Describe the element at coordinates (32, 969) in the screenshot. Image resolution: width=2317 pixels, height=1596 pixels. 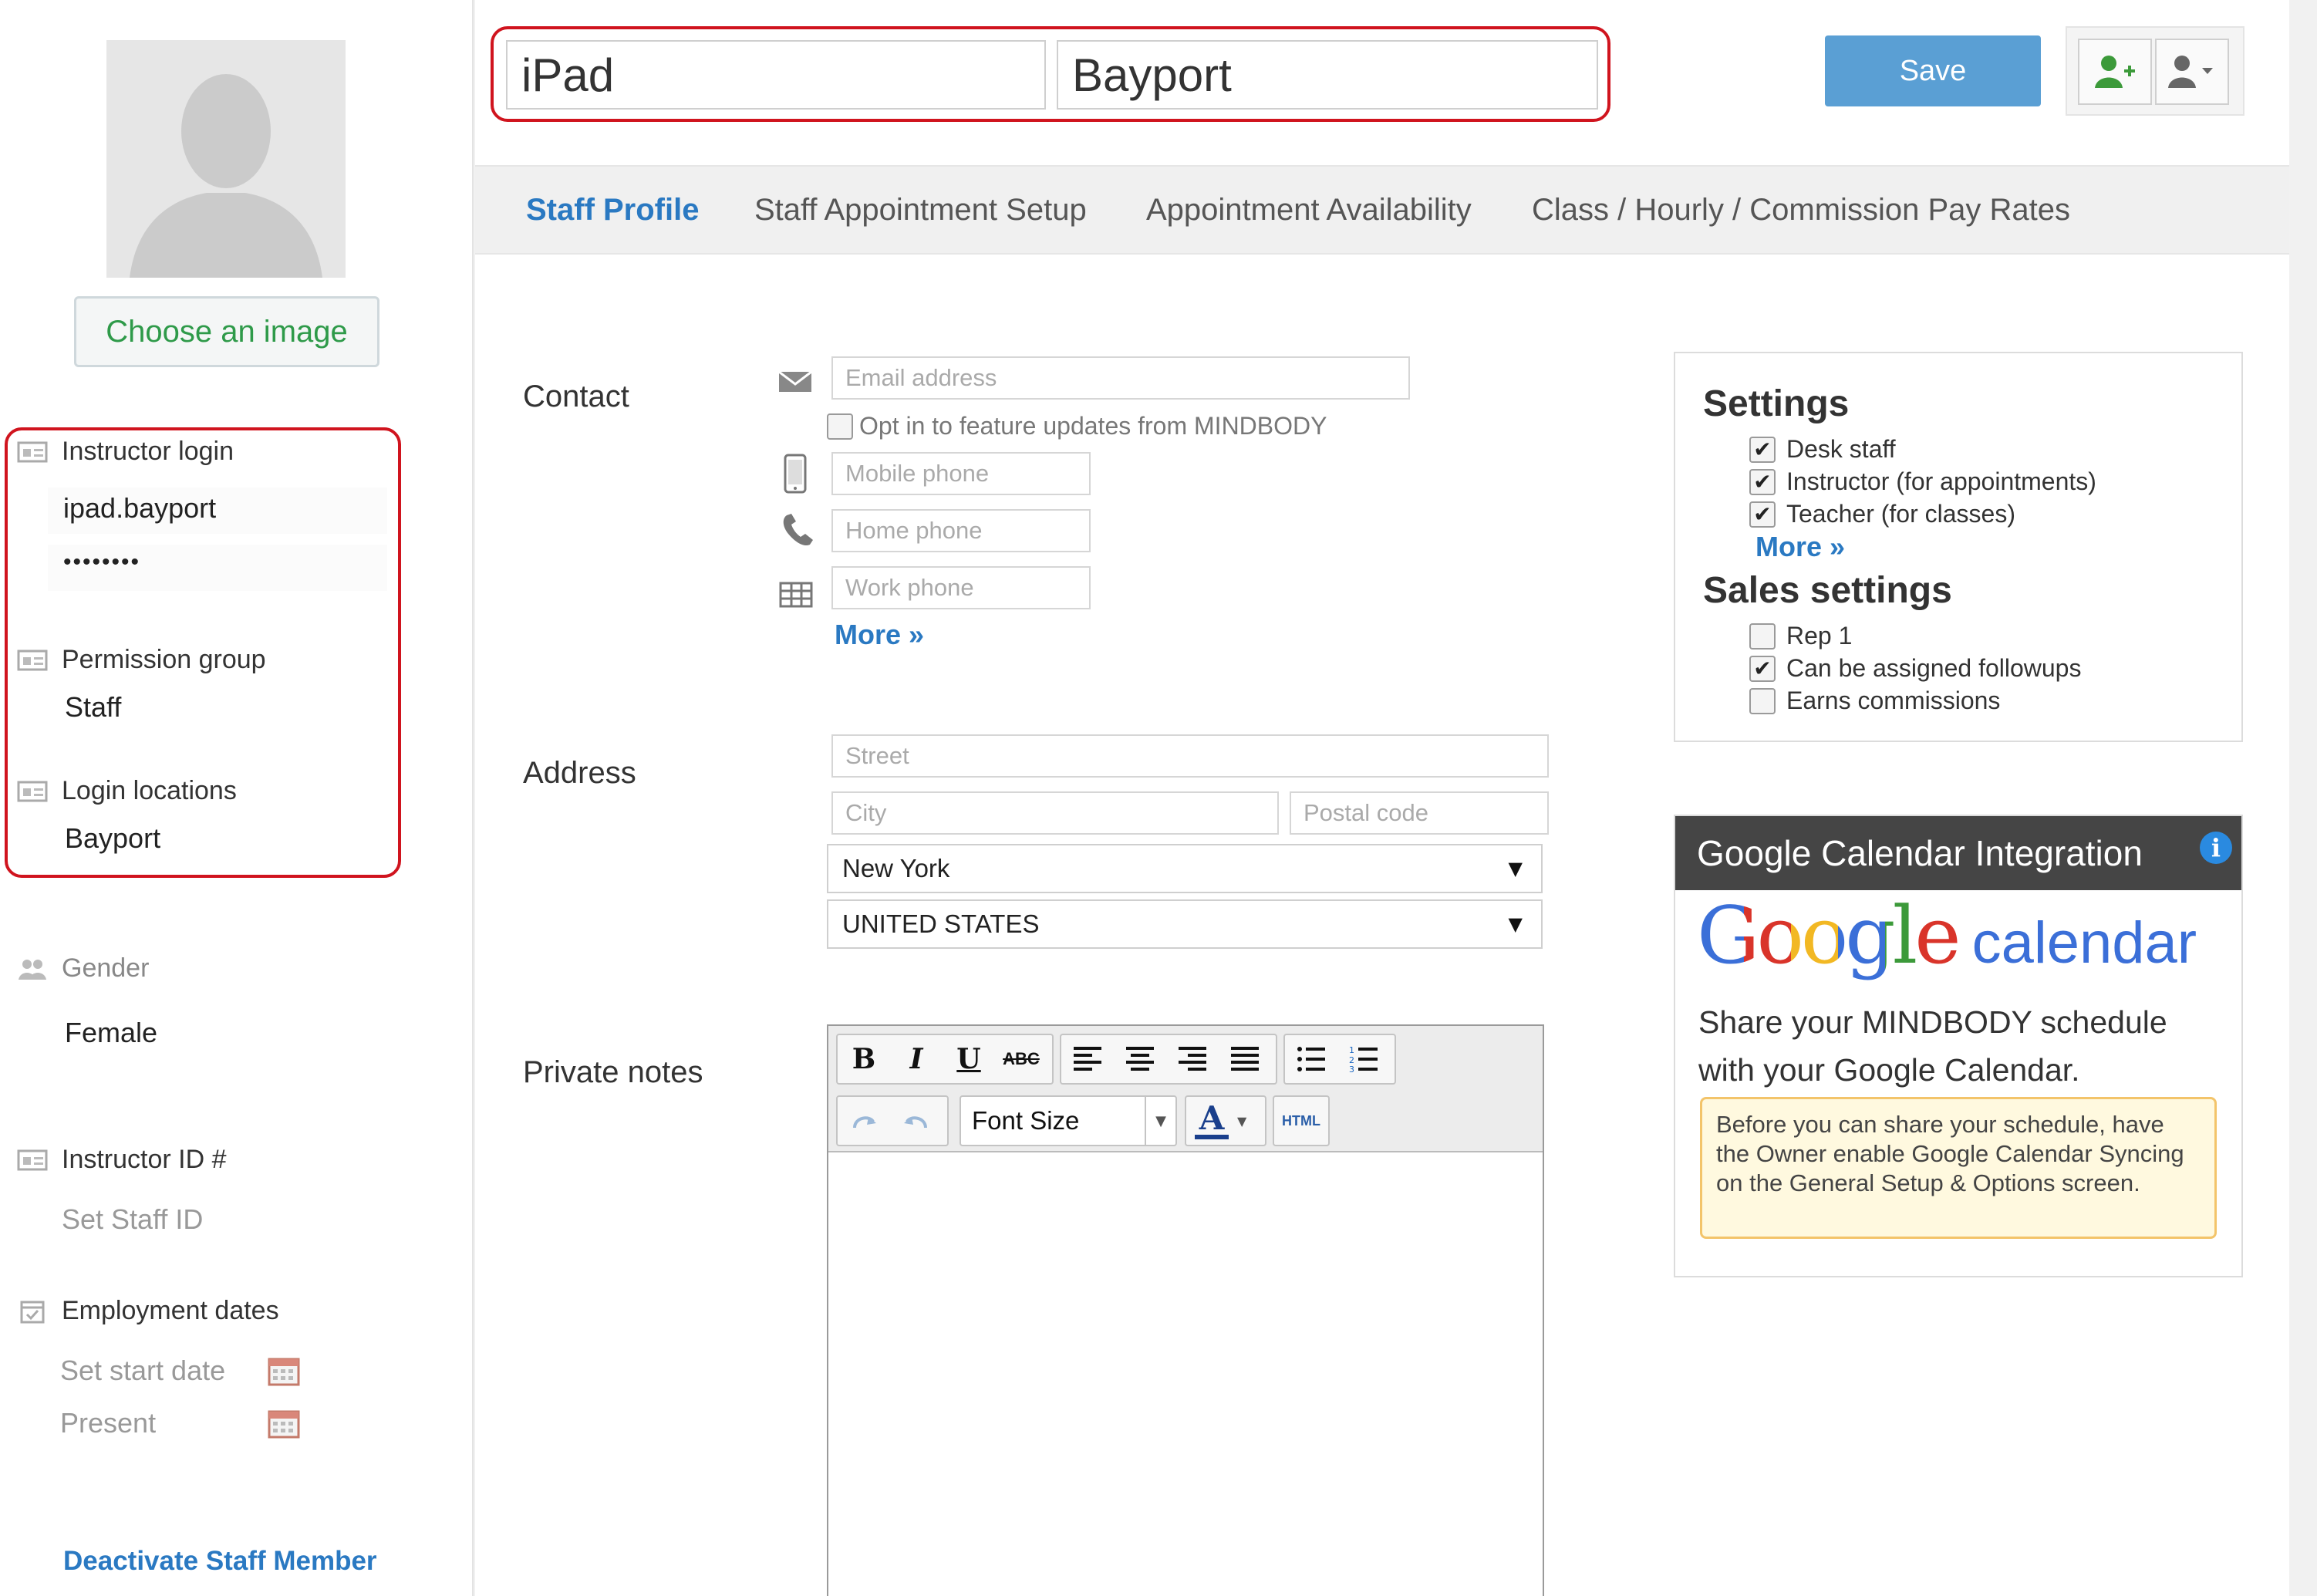
I see `people-icon` at that location.